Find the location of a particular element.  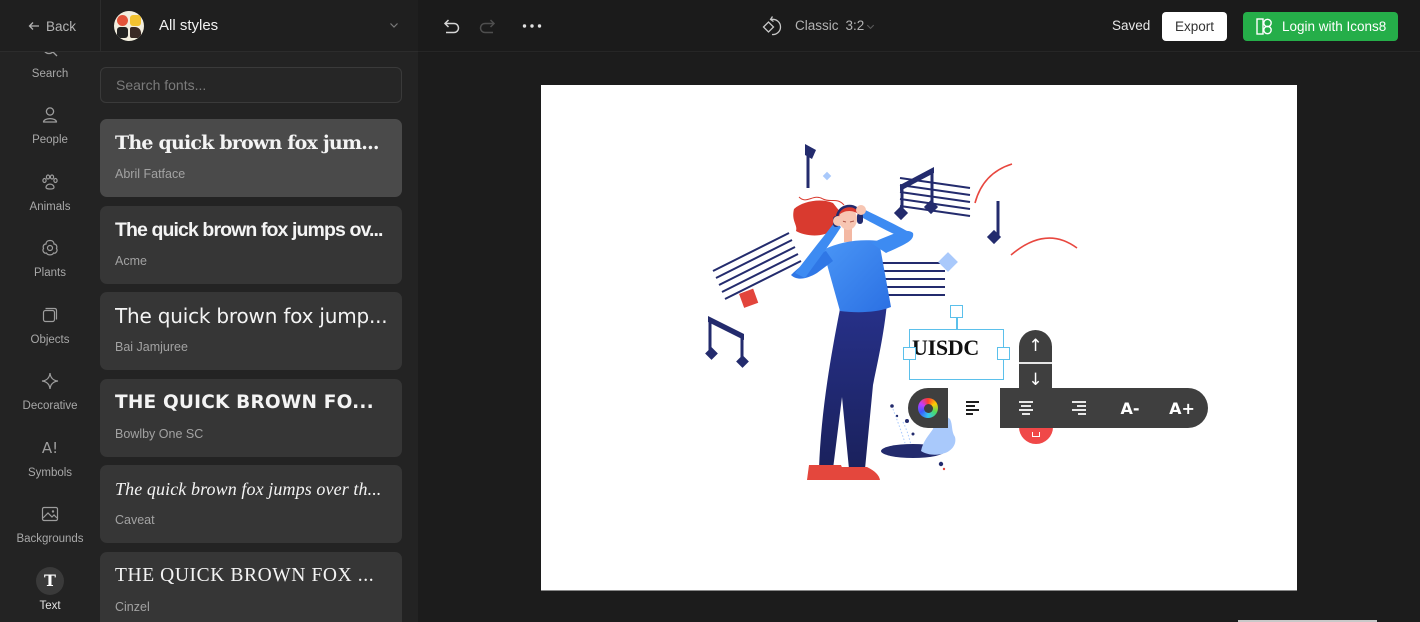

sidebar-item-search: Search is located at coordinates (50, 71).